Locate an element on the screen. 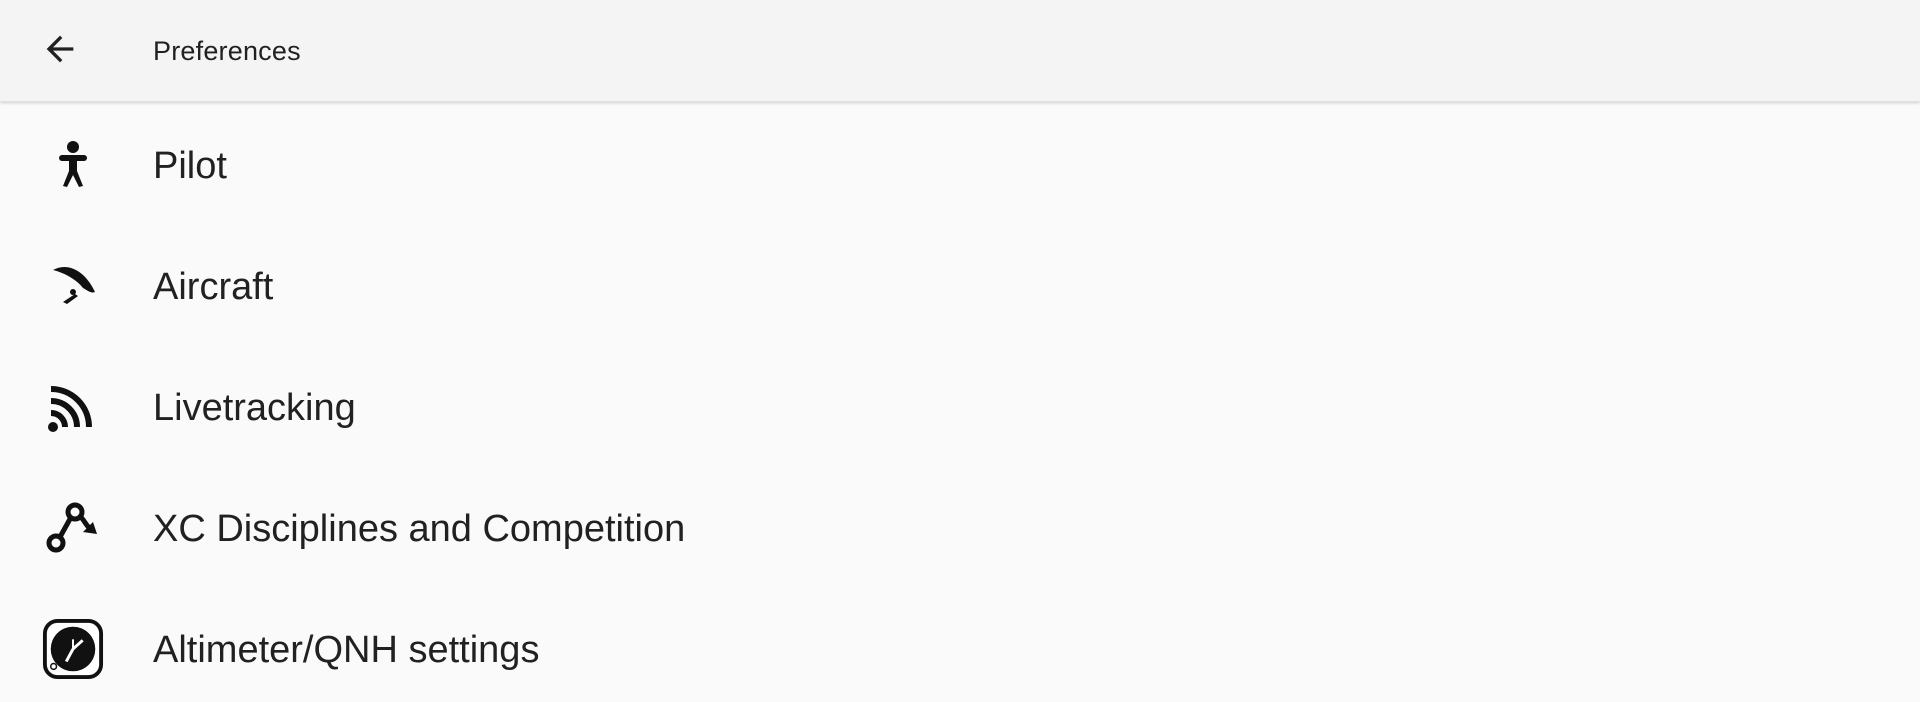  preference-label: Pilot is located at coordinates (190, 166).